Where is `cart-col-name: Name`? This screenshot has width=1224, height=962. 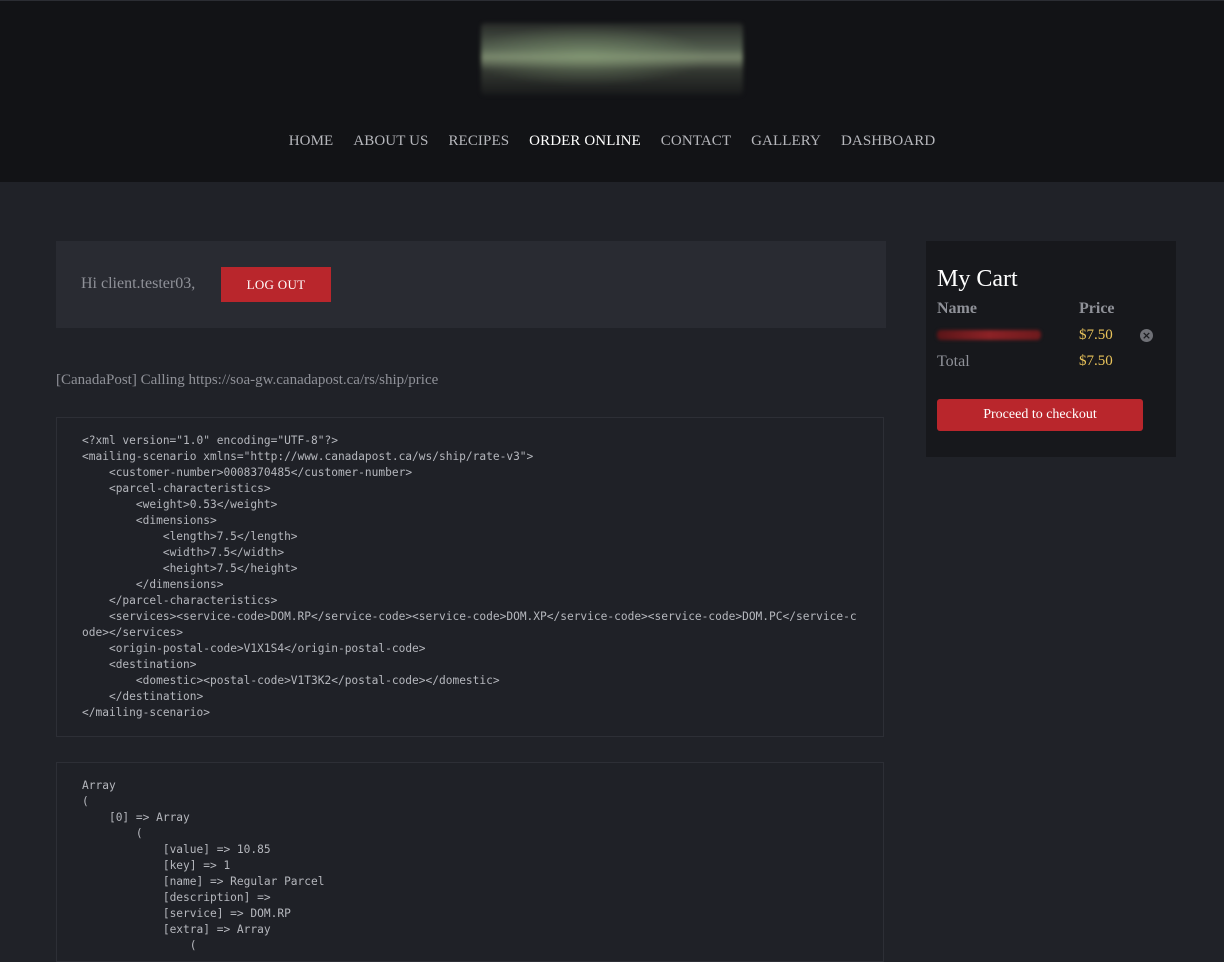
cart-col-name: Name is located at coordinates (957, 308).